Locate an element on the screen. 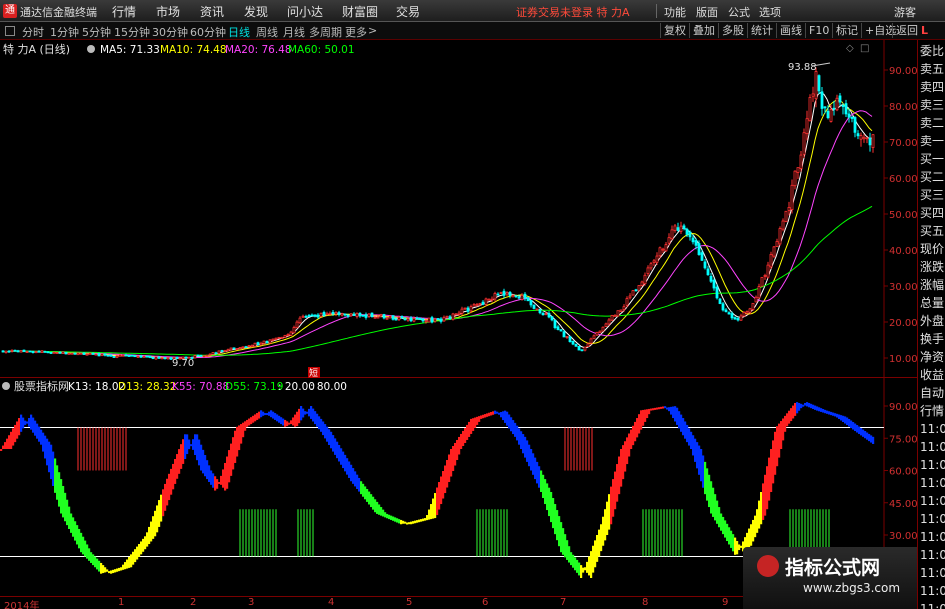  period-tab-intraday: 分时 is located at coordinates (33, 32).